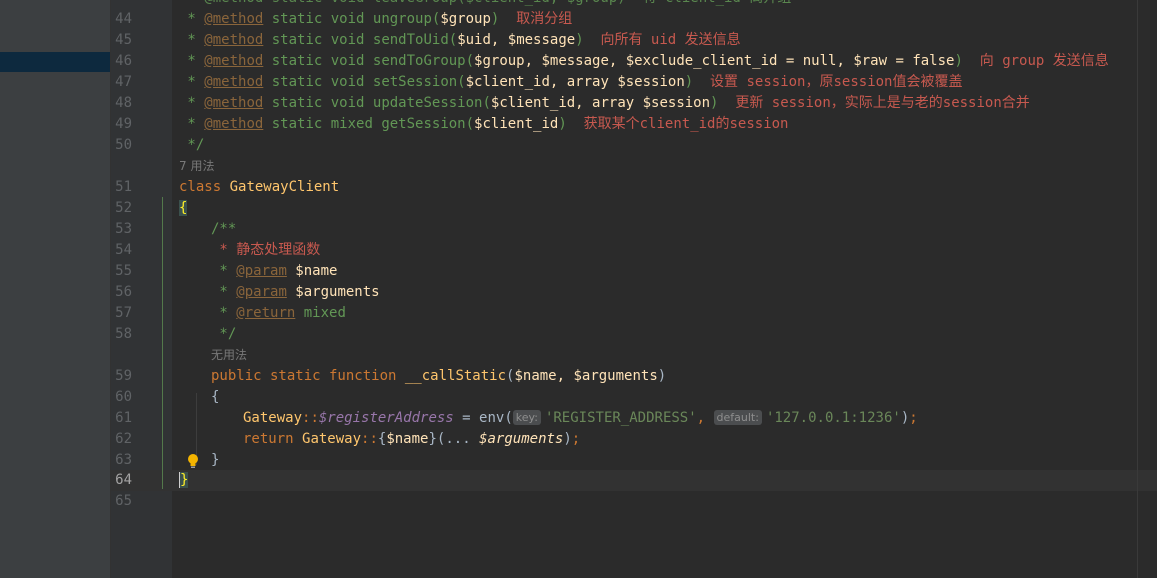 The height and width of the screenshot is (578, 1157). What do you see at coordinates (411, 439) in the screenshot?
I see `code-line-62: return Gateway::{$name}(... $arguments);` at bounding box center [411, 439].